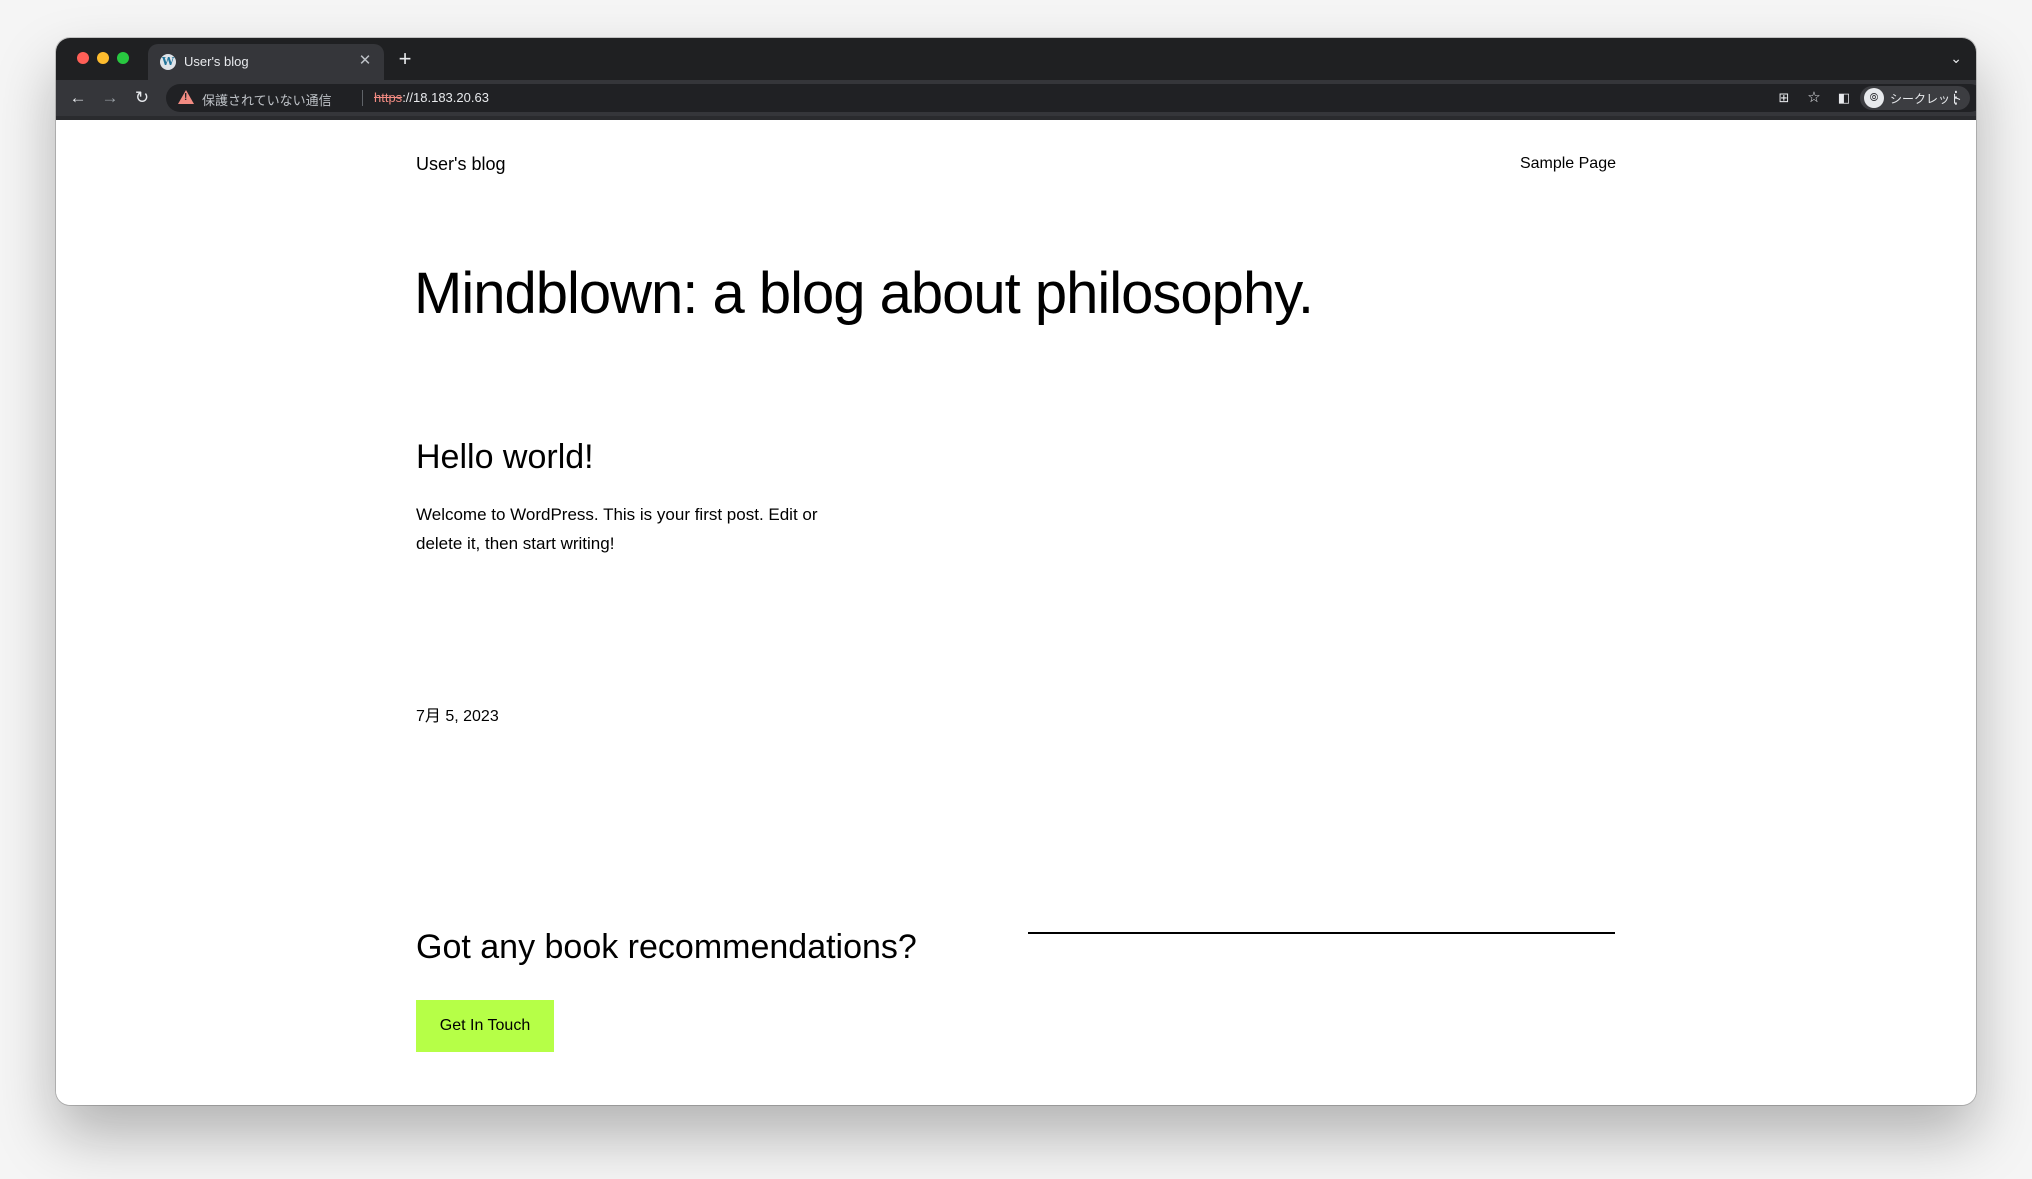  I want to click on url-host: ://18.183.20.63, so click(445, 97).